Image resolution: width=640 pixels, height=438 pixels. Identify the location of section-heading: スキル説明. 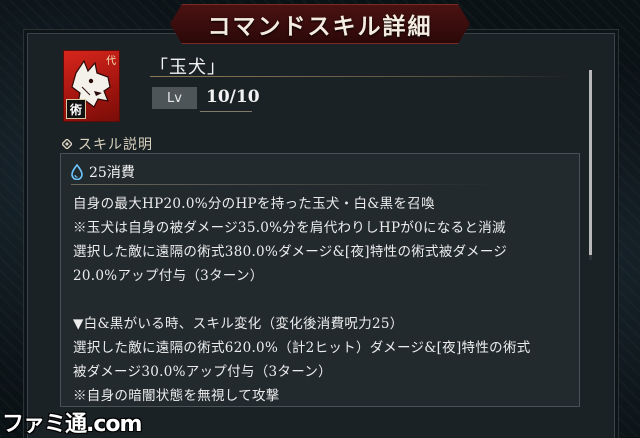
(107, 144).